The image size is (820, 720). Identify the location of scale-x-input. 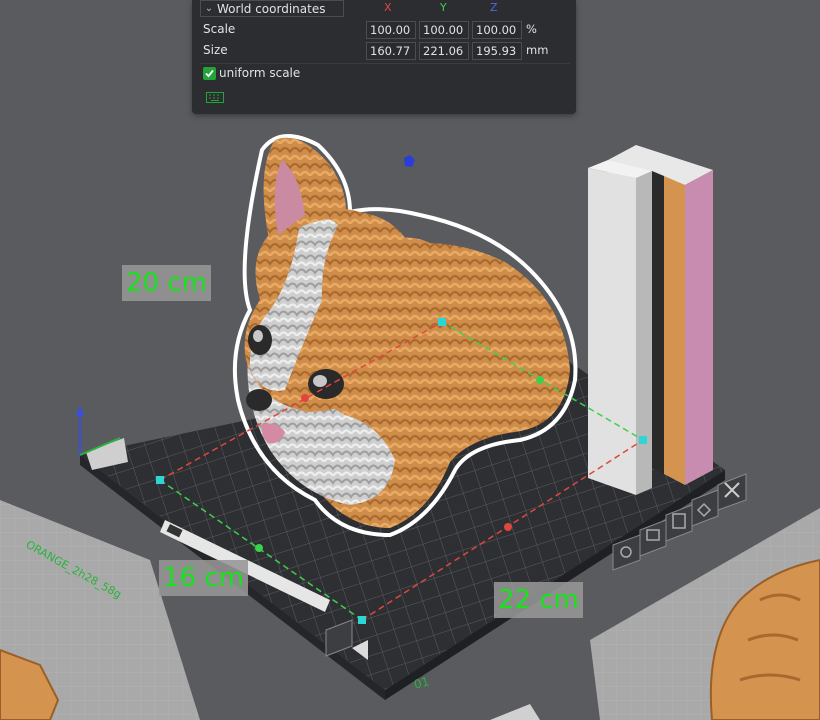
(391, 30).